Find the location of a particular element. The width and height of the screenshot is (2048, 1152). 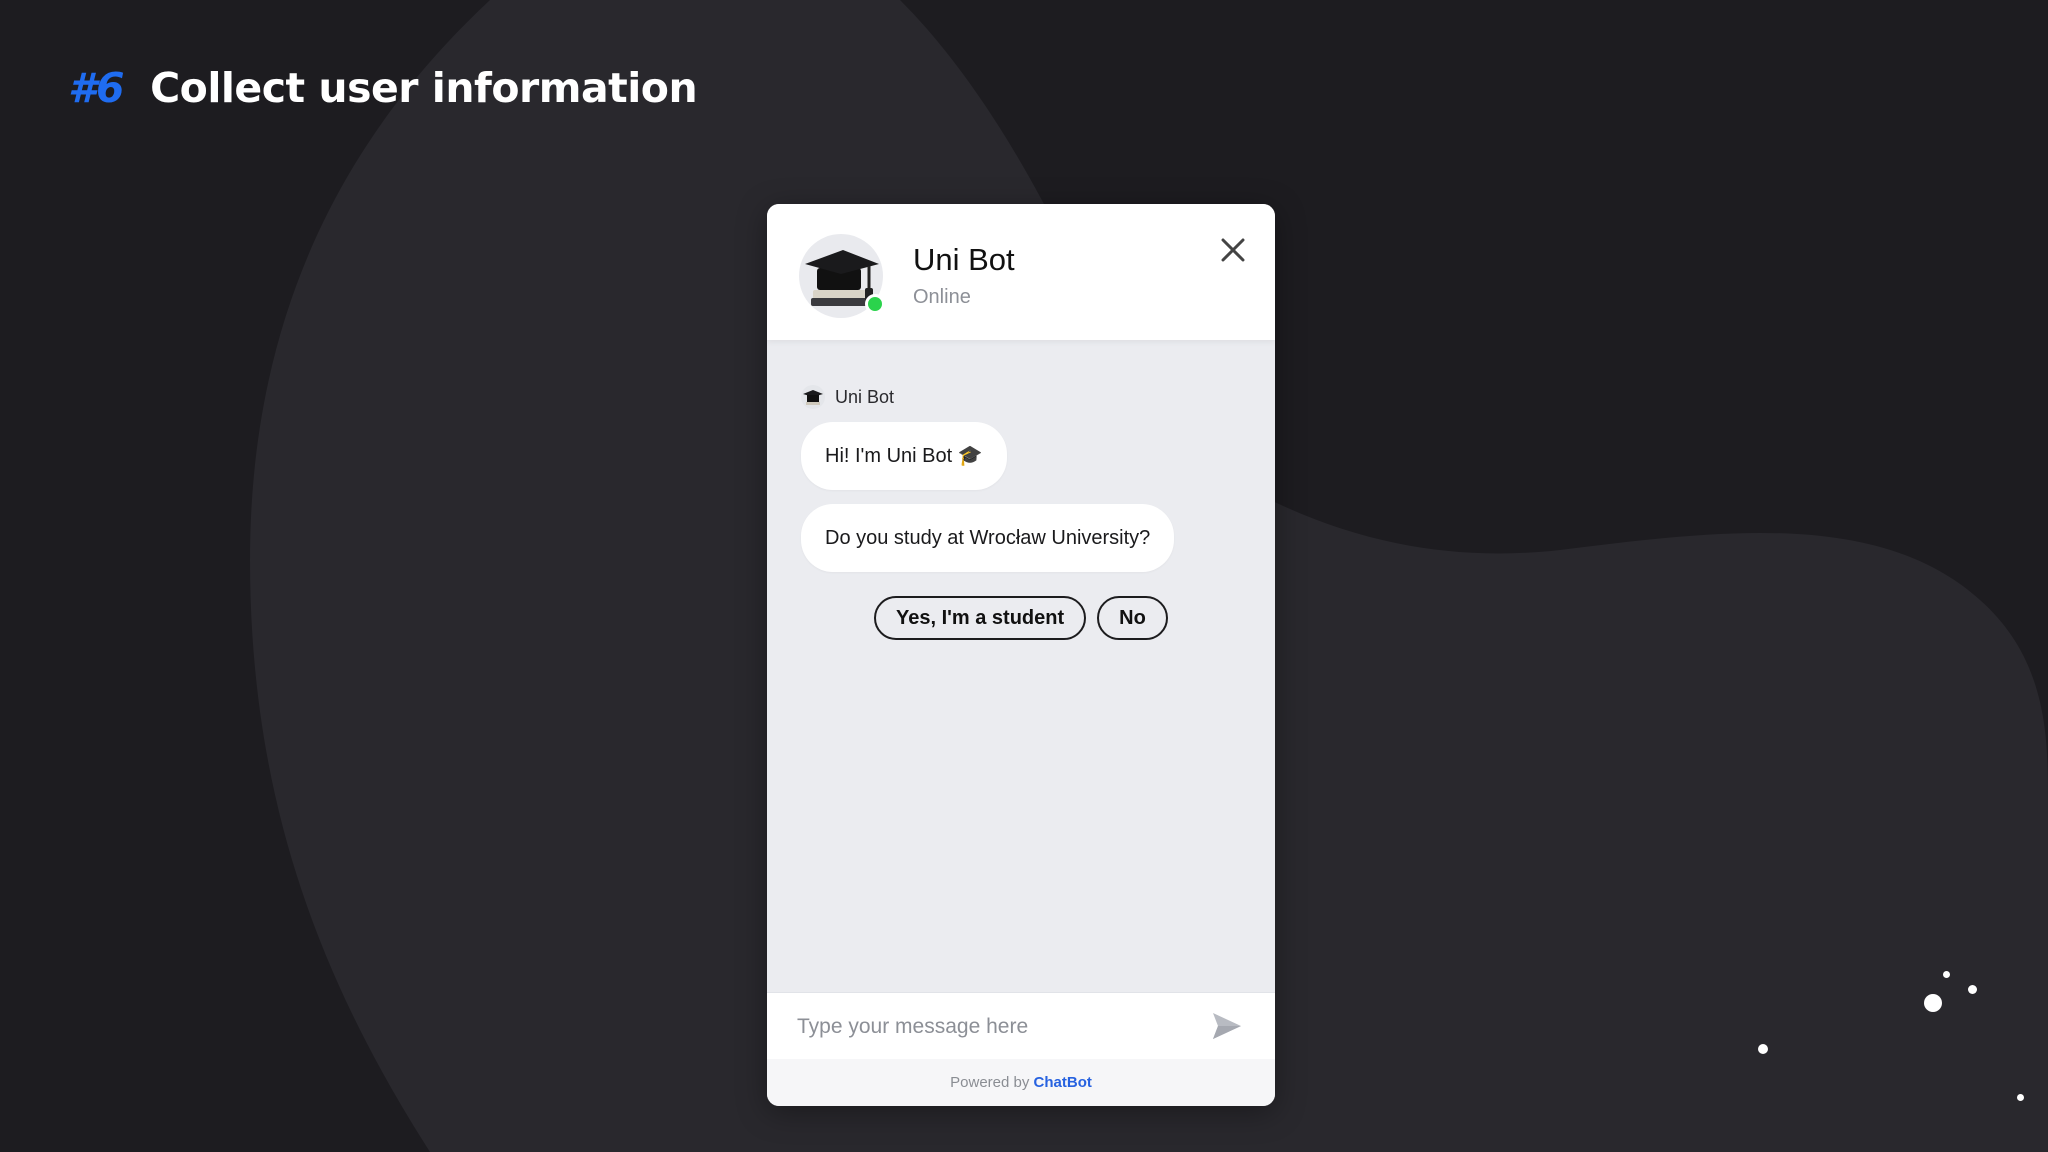

message-composer is located at coordinates (1021, 1025).